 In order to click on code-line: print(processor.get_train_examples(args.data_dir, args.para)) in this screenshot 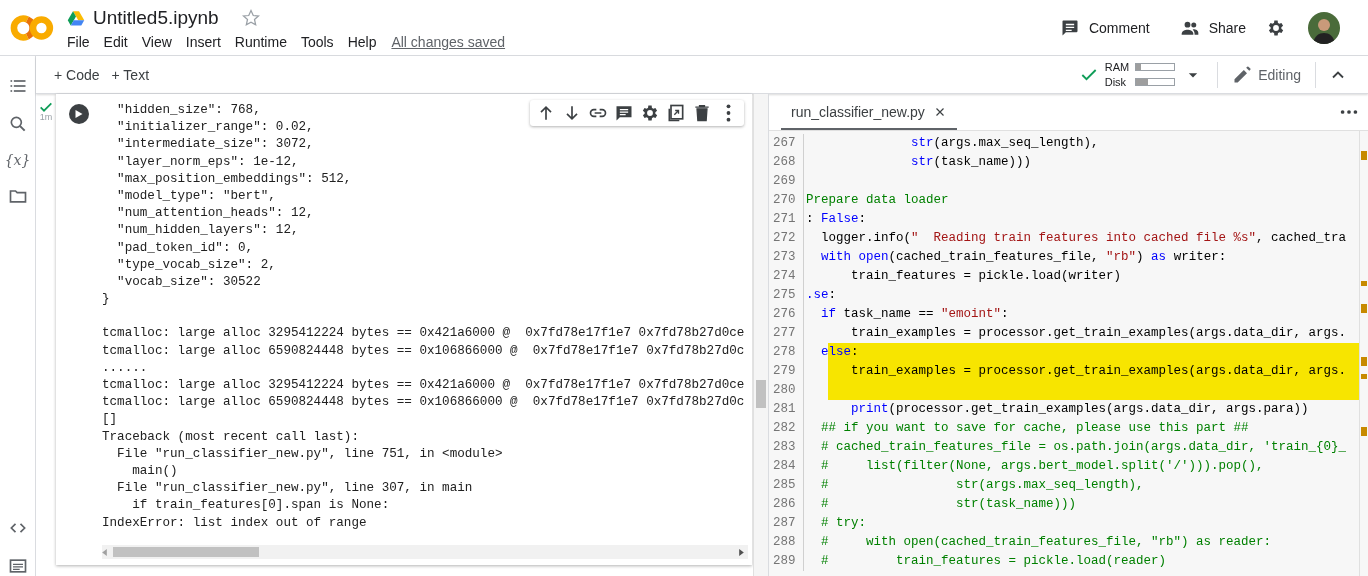, I will do `click(1081, 409)`.